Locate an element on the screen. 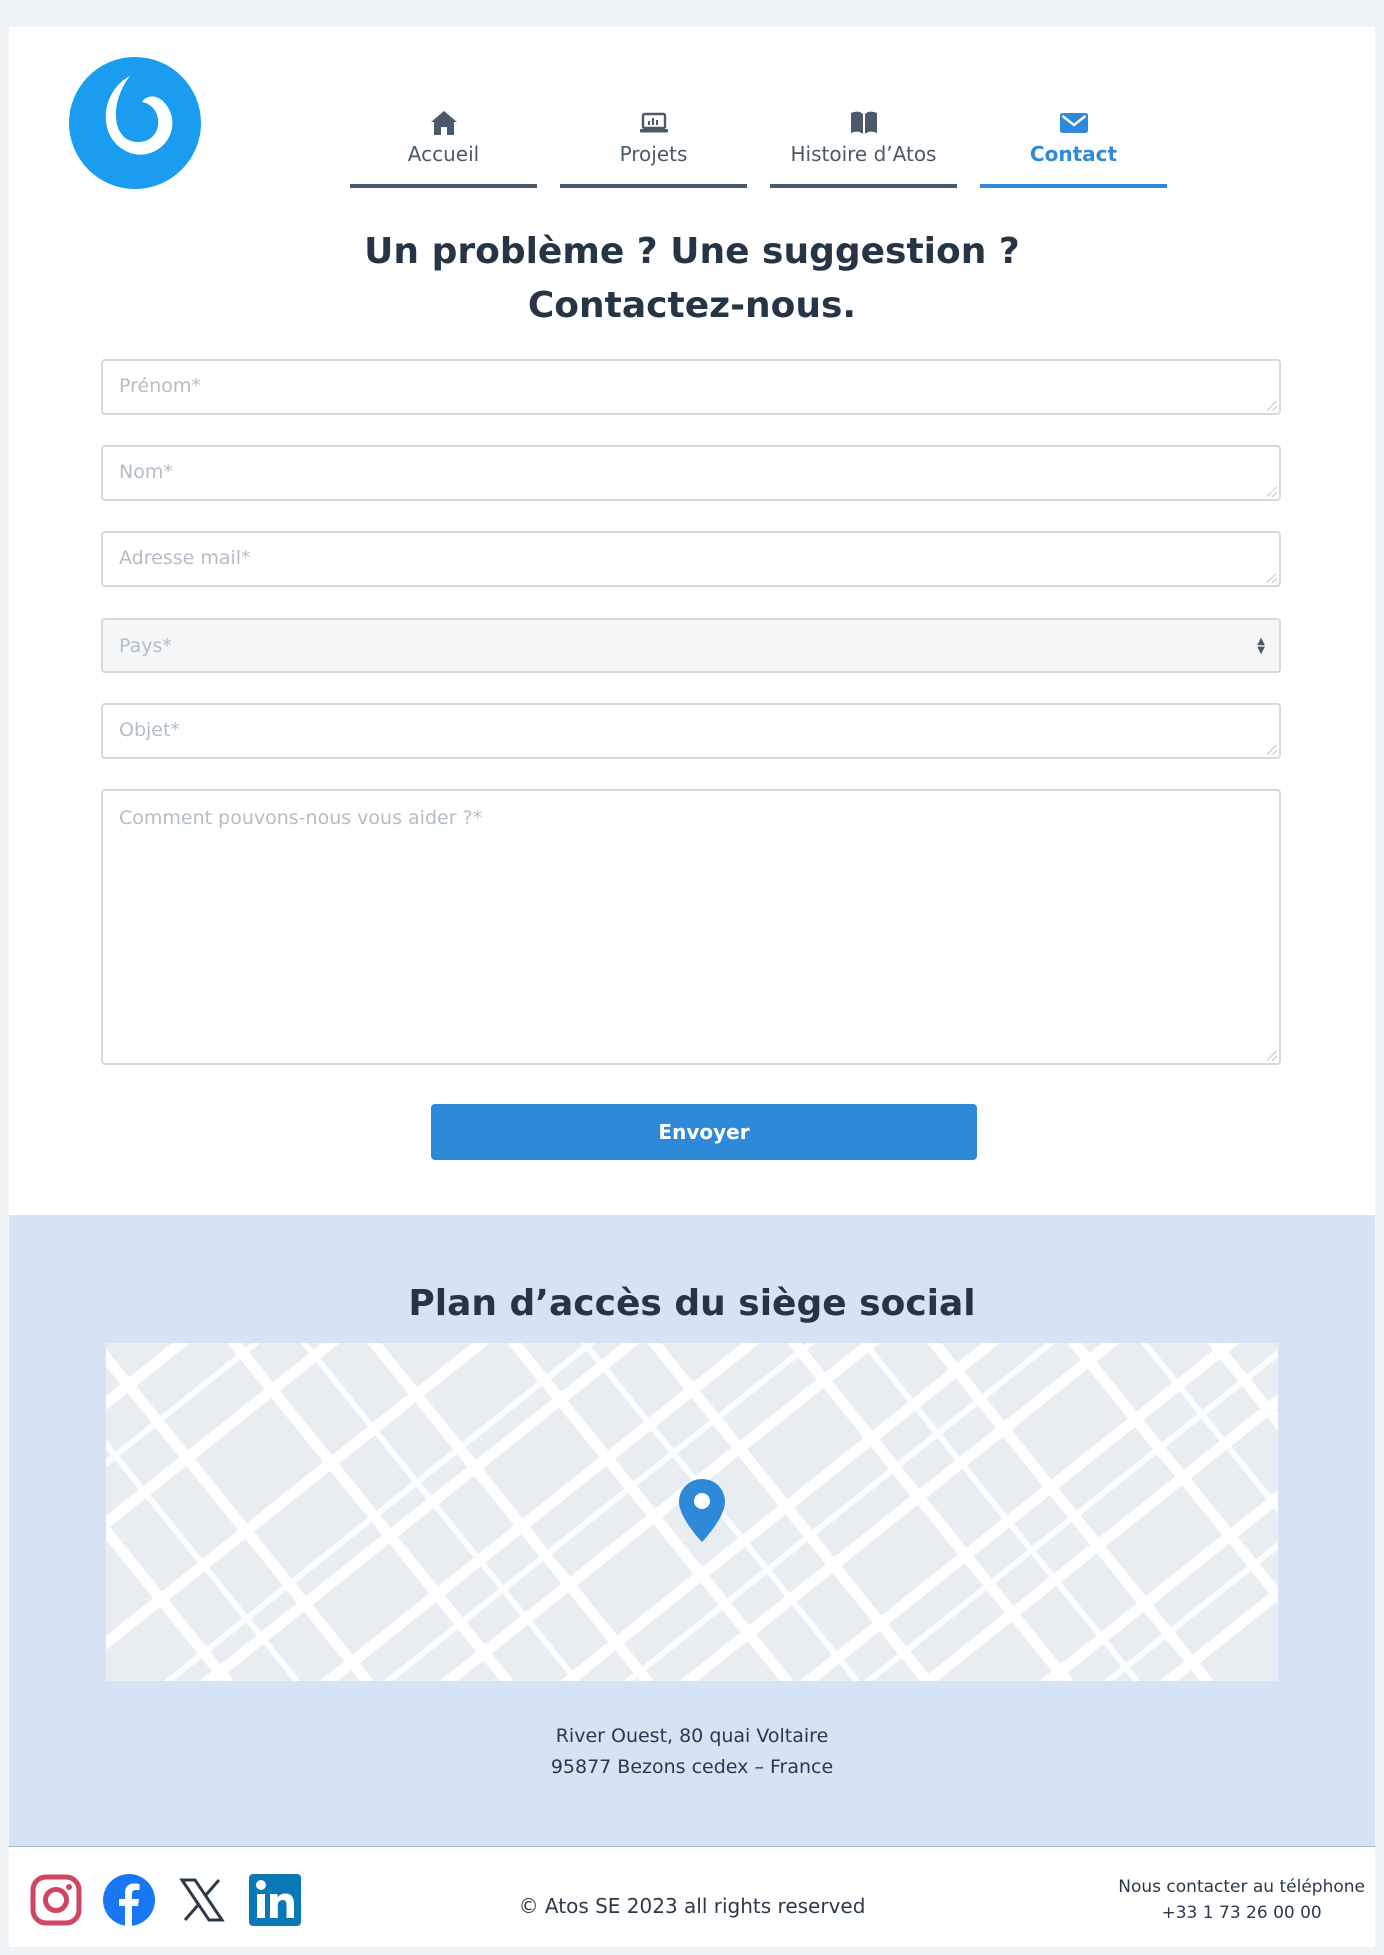 The height and width of the screenshot is (1955, 1384). laptop-chart-icon is located at coordinates (653, 123).